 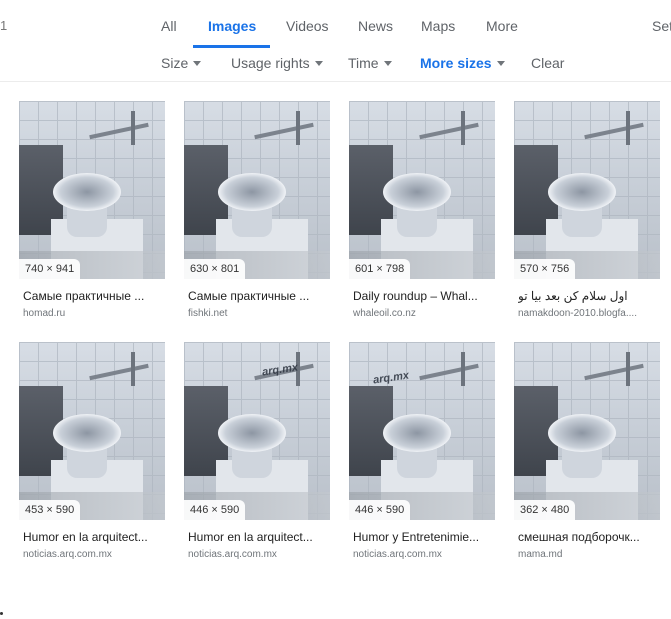 I want to click on result-site: whaleoil.co.nz, so click(x=420, y=313).